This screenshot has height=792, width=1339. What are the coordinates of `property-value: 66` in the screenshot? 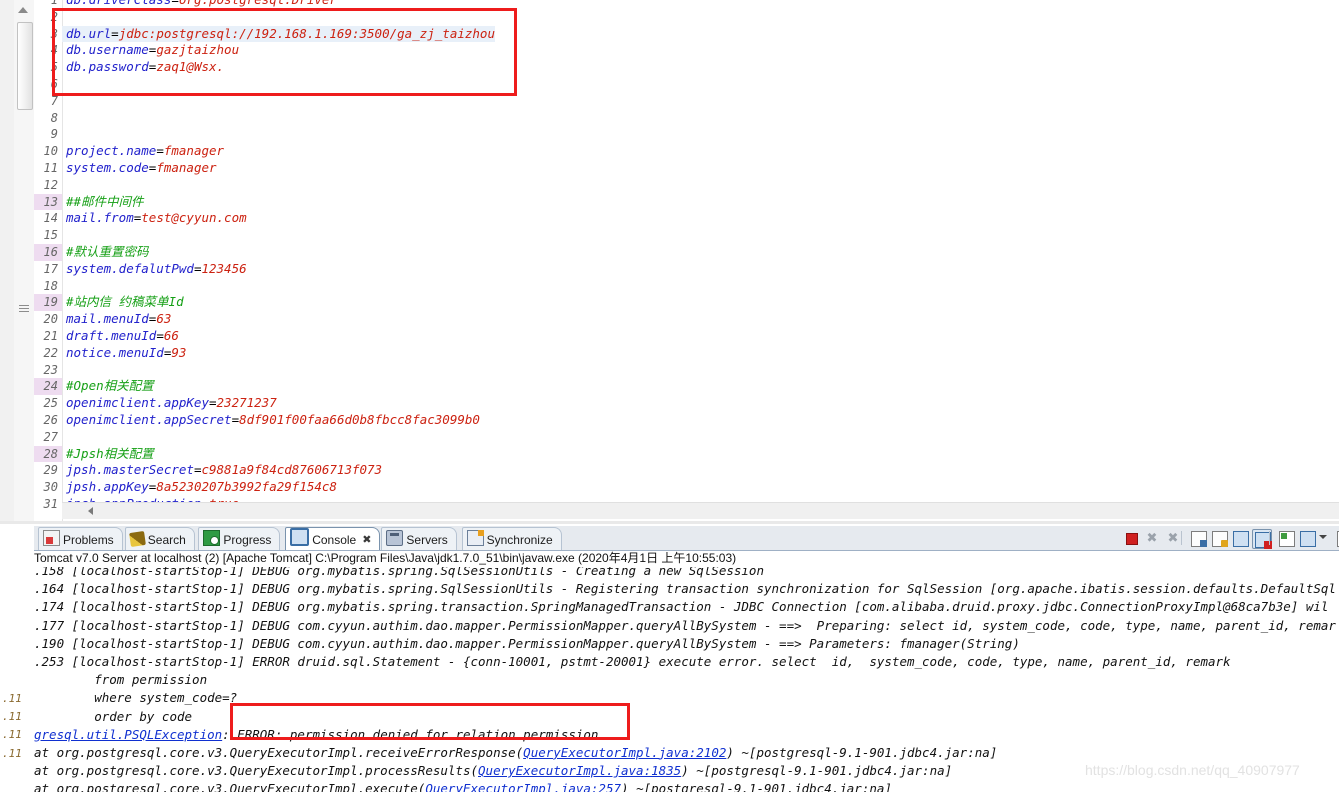 It's located at (171, 335).